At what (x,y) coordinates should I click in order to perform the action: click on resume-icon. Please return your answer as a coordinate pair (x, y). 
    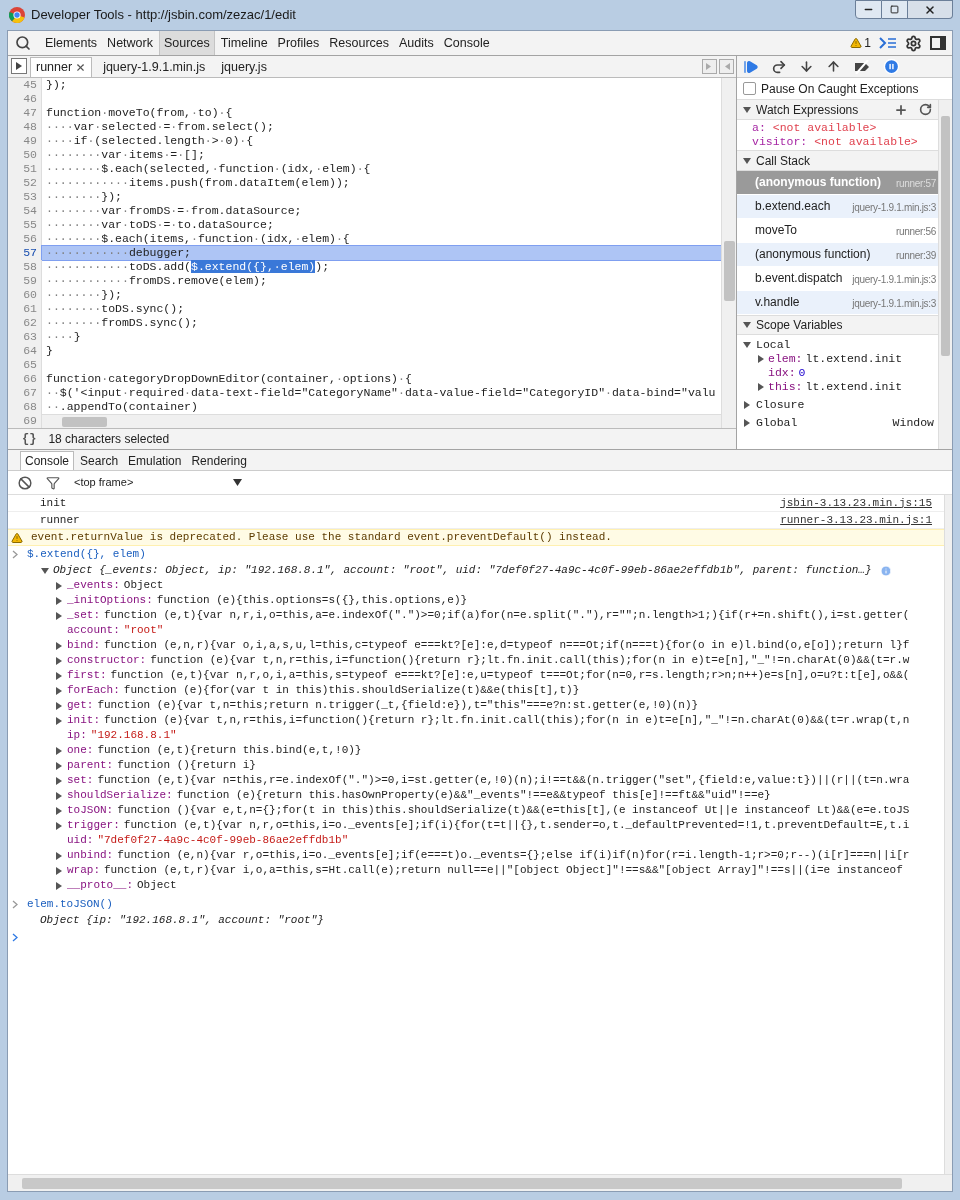
    Looking at the image, I should click on (751, 66).